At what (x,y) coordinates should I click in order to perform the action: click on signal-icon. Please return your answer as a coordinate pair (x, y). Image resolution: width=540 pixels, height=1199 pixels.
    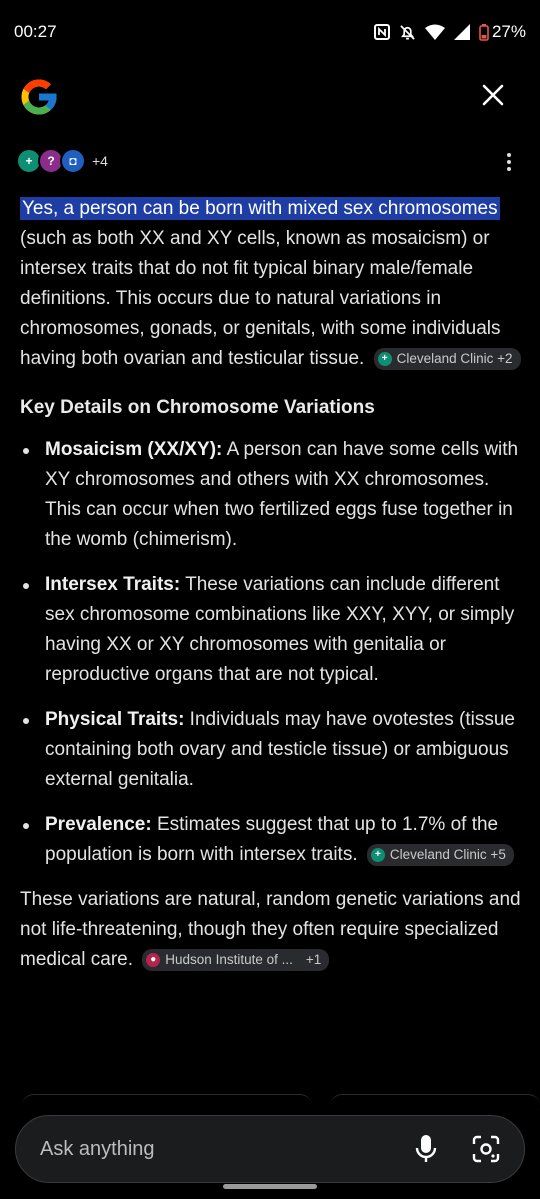
    Looking at the image, I should click on (461, 32).